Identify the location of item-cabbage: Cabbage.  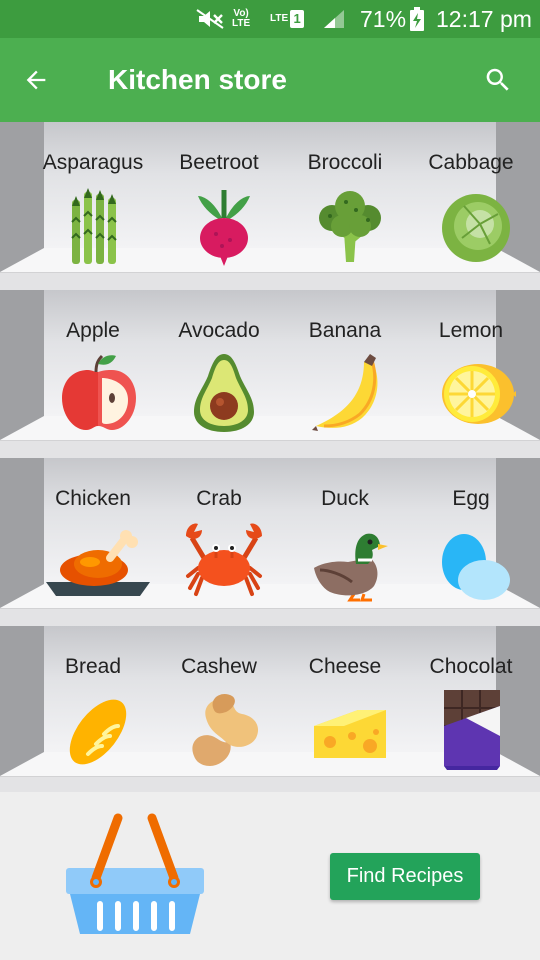
(471, 197).